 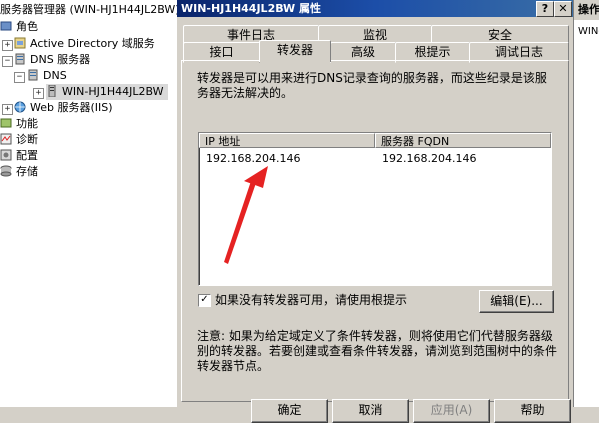 I want to click on tree-item-root: 服务器管理器 (WIN-HJ1H44JL2BW), so click(x=89, y=10).